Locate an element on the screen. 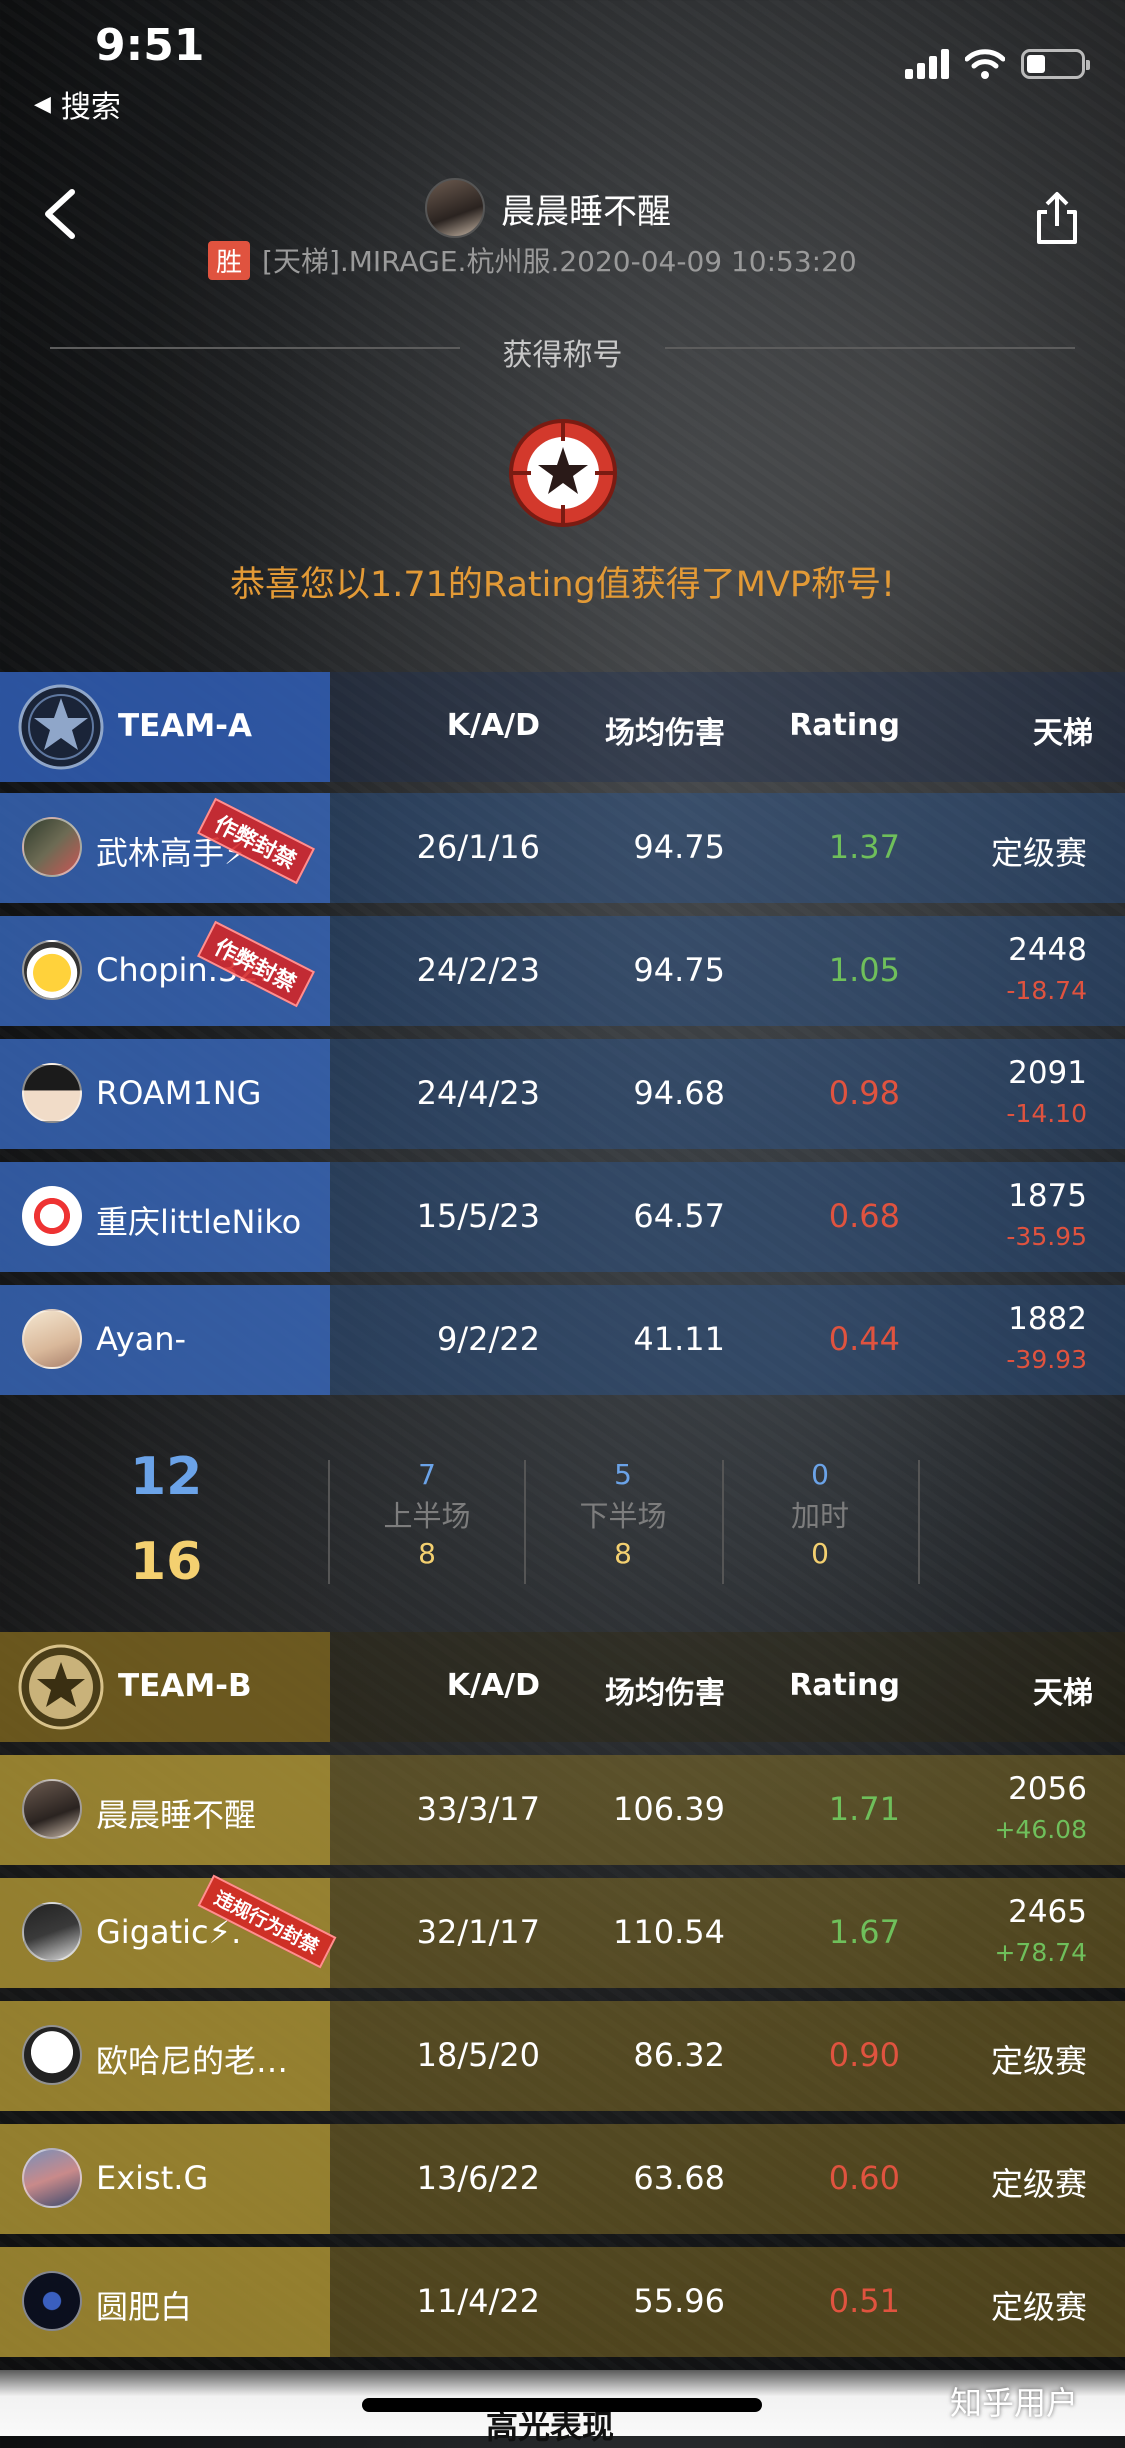  player-ladder-delta: -14.10 is located at coordinates (1046, 1113).